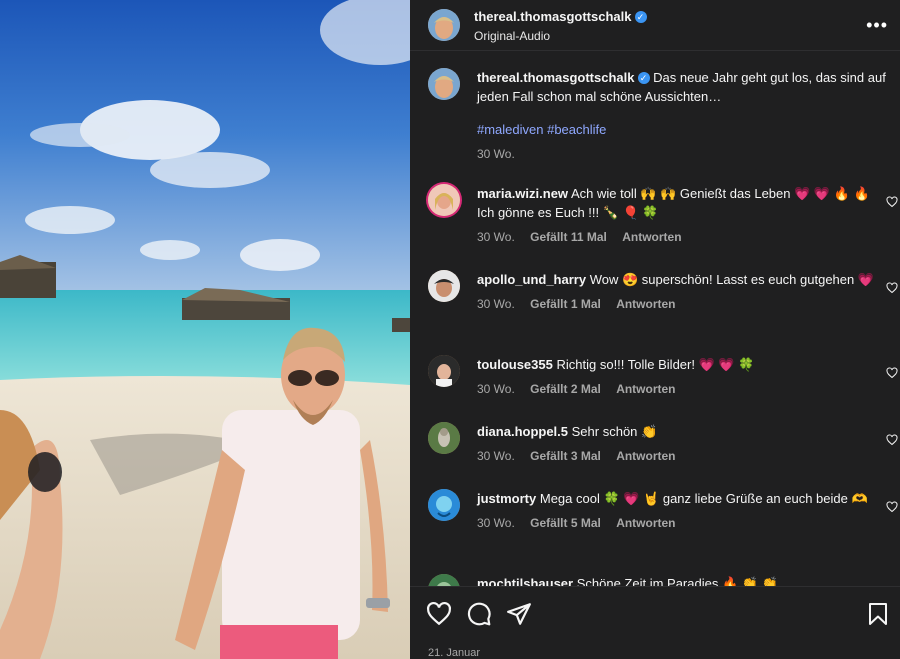 The width and height of the screenshot is (900, 659). Describe the element at coordinates (565, 523) in the screenshot. I see `comment-likes: Gefällt 5 Mal` at that location.